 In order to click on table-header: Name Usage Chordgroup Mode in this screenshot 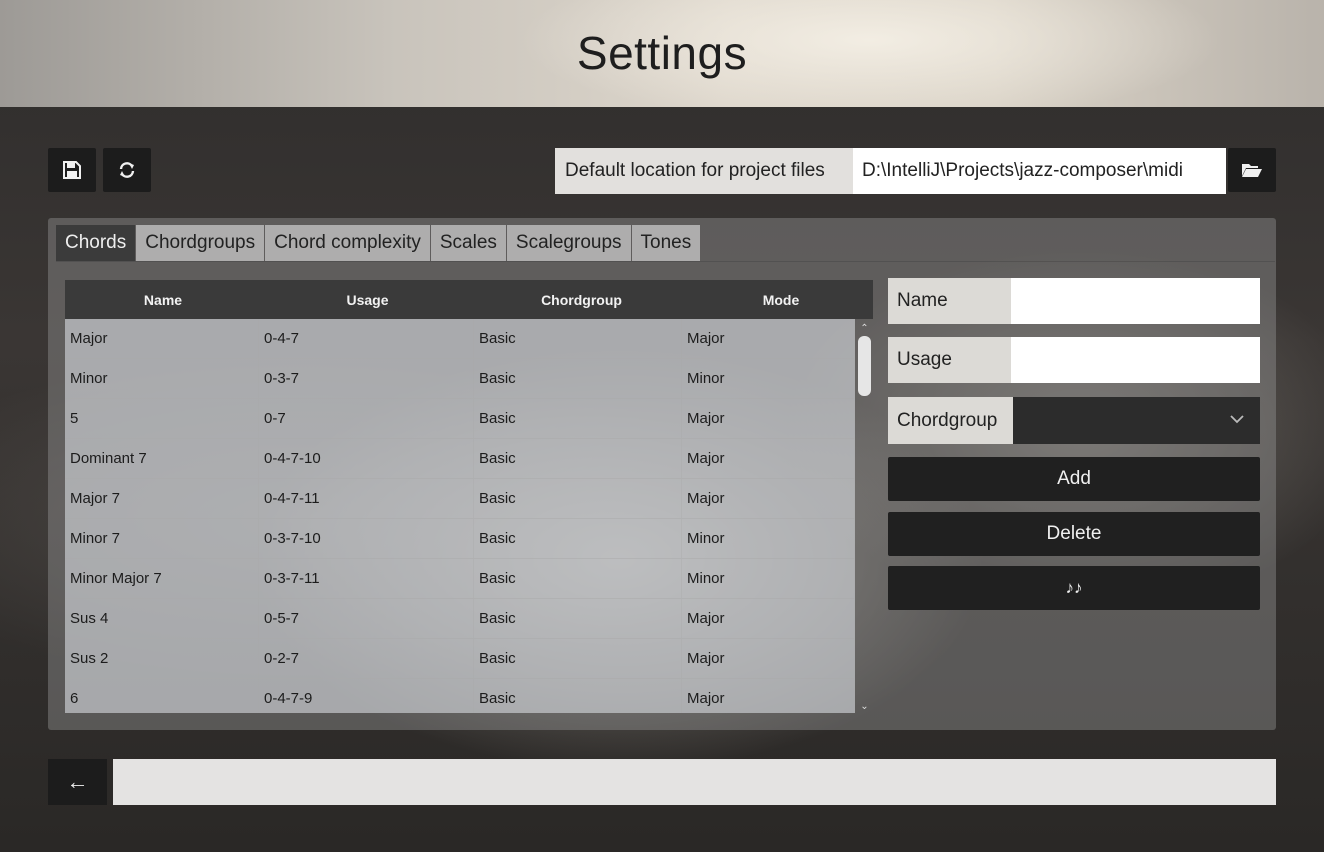, I will do `click(469, 299)`.